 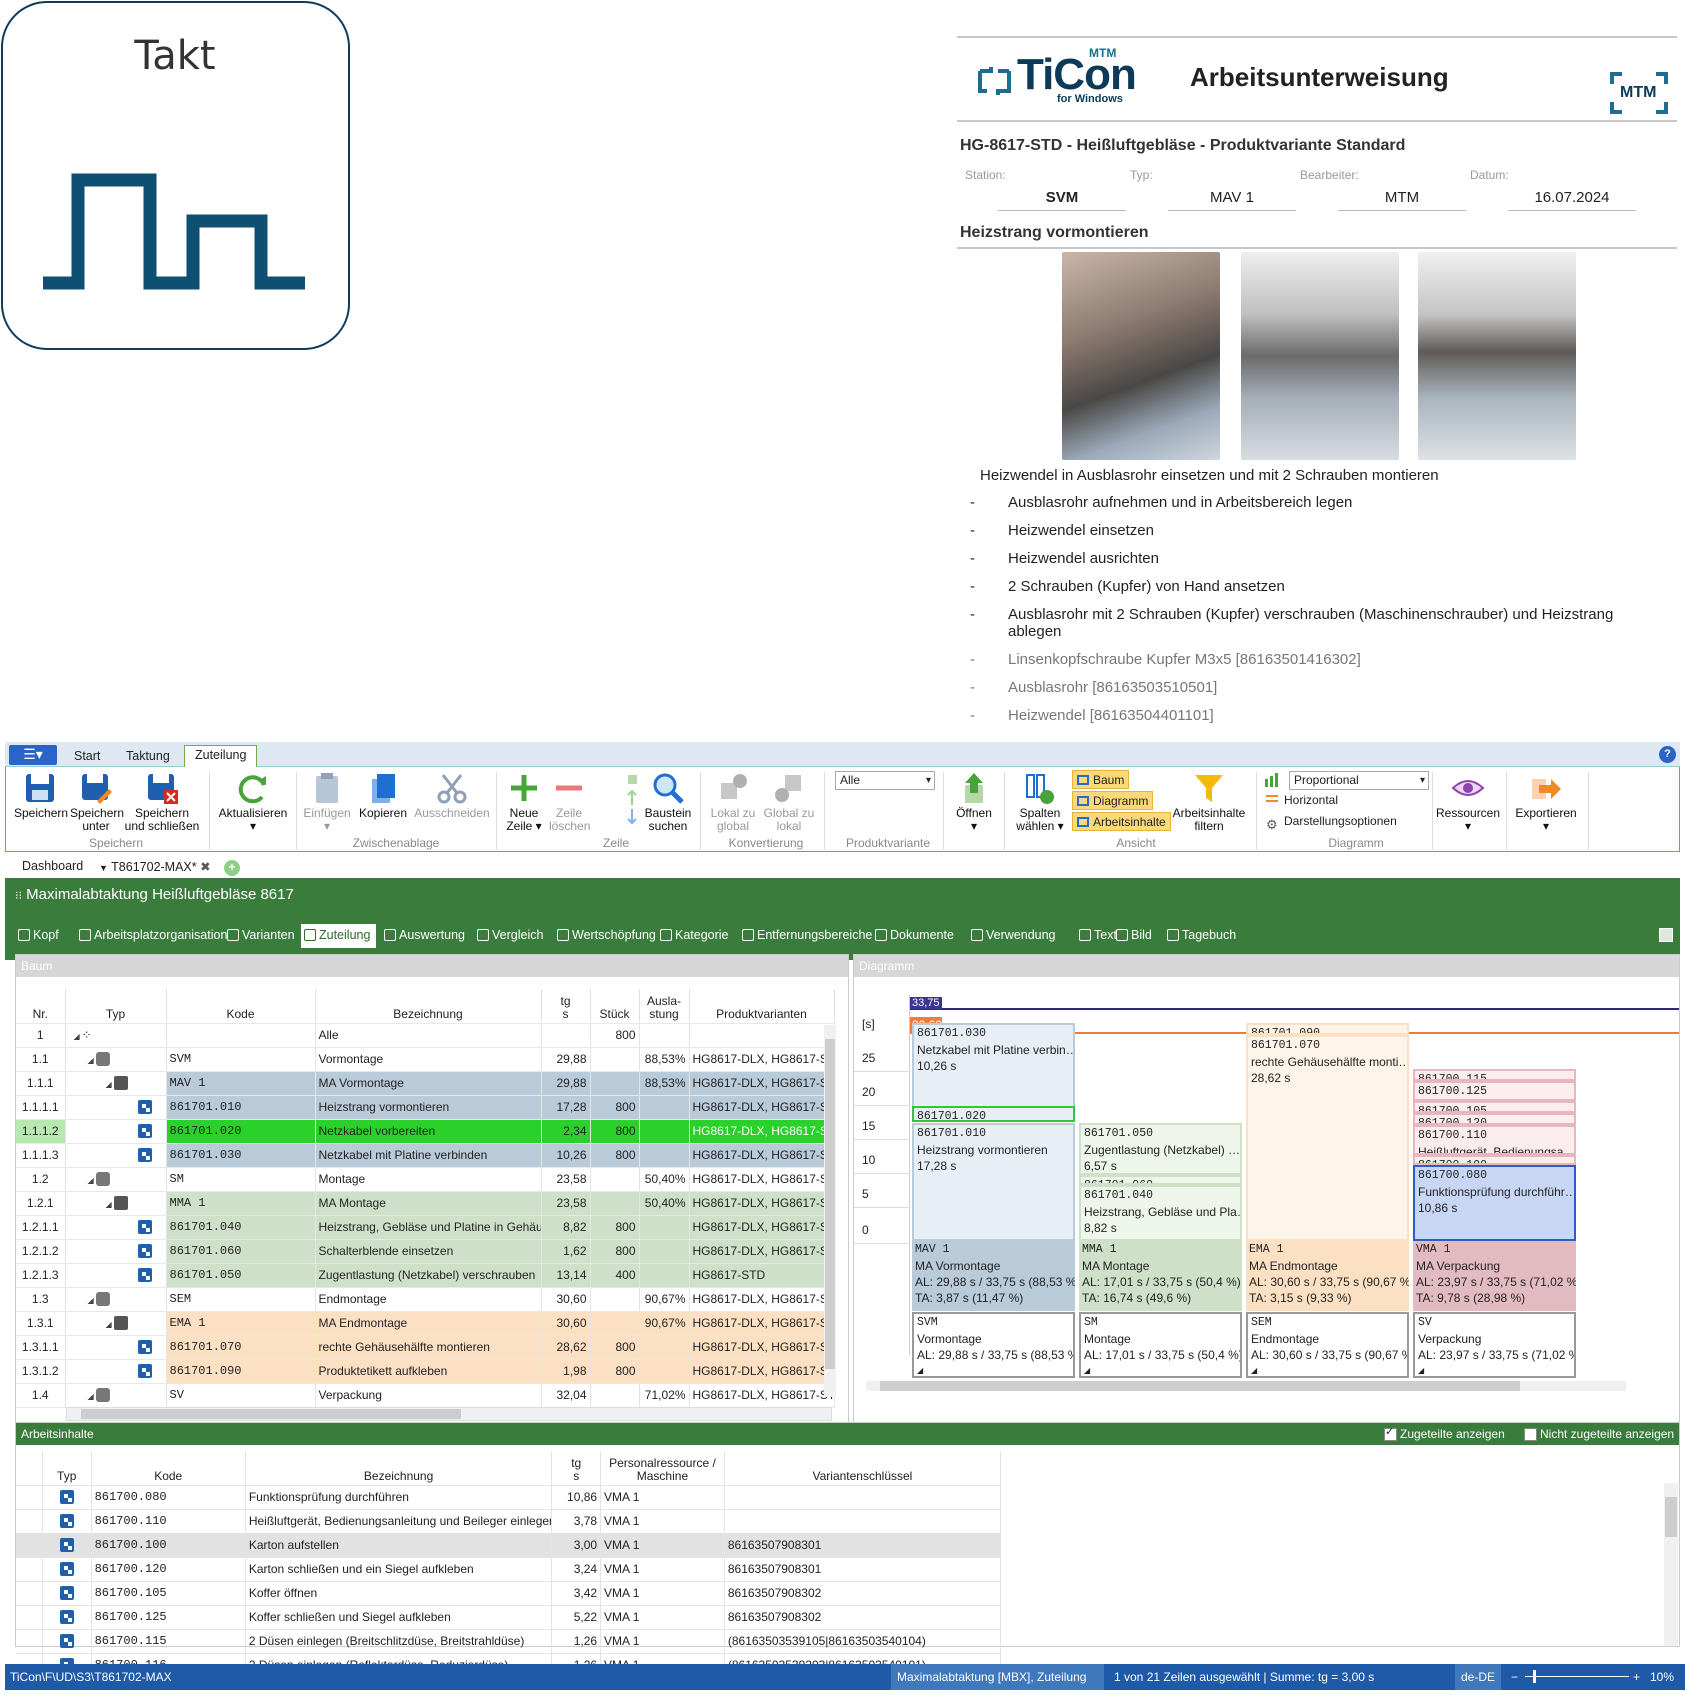 I want to click on ai-column-header: Kode, so click(x=168, y=1468).